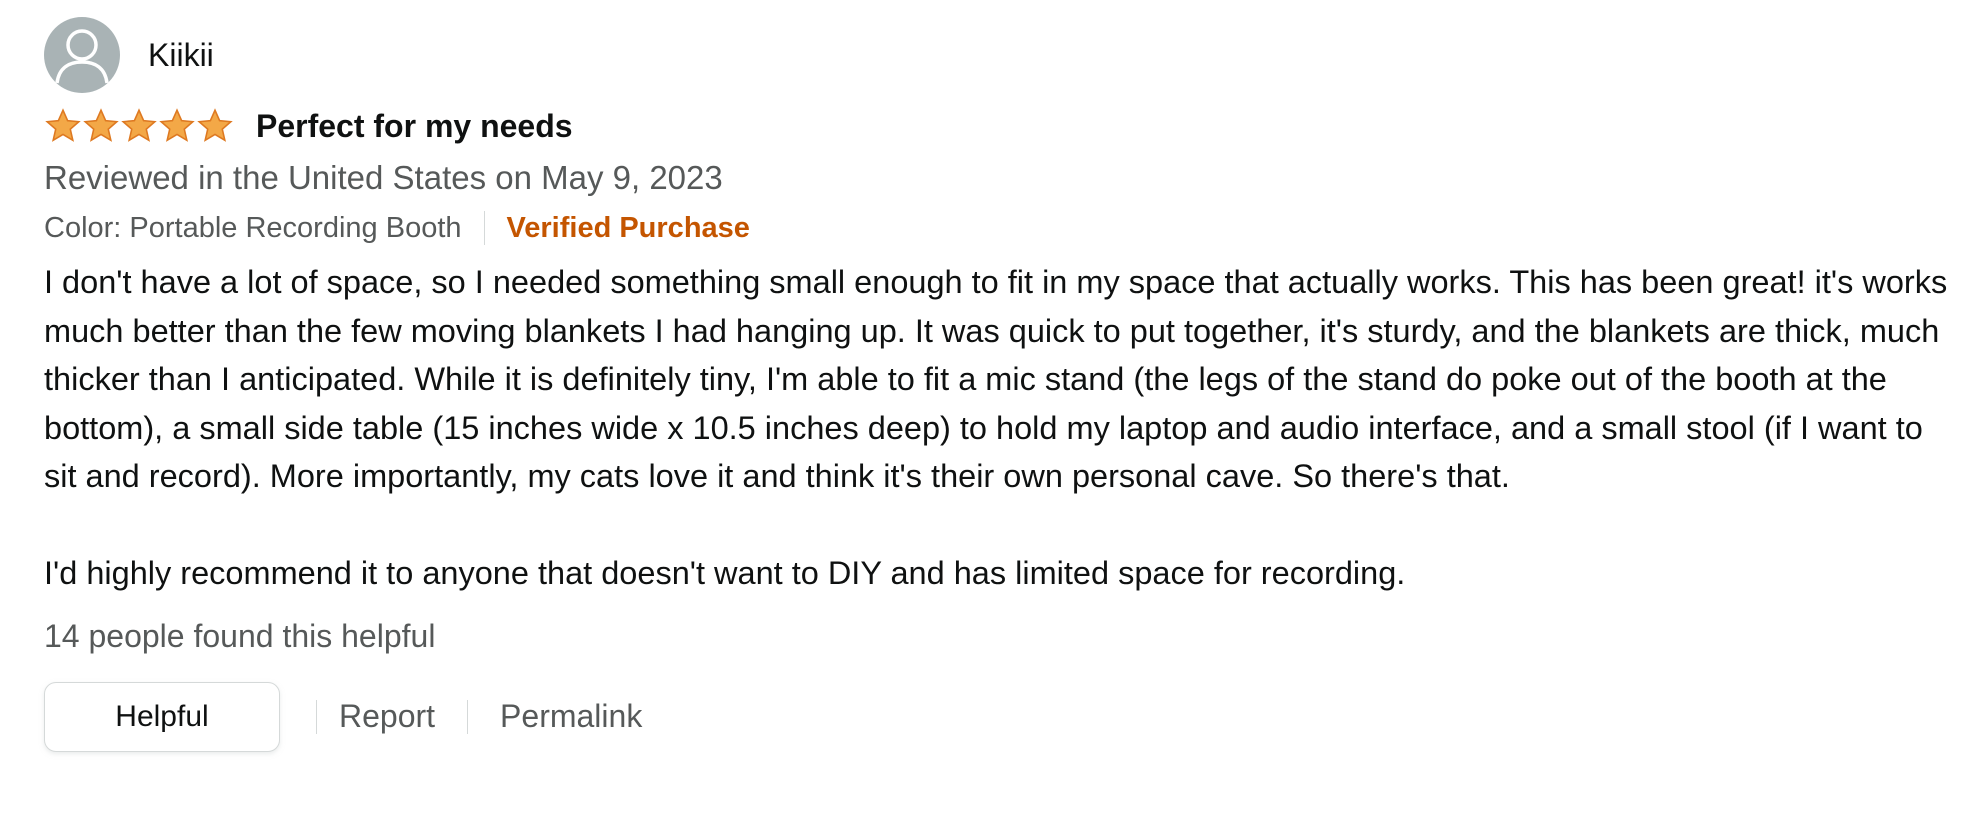 The height and width of the screenshot is (836, 1970). Describe the element at coordinates (994, 716) in the screenshot. I see `review-actions: Helpful Report Permalink` at that location.